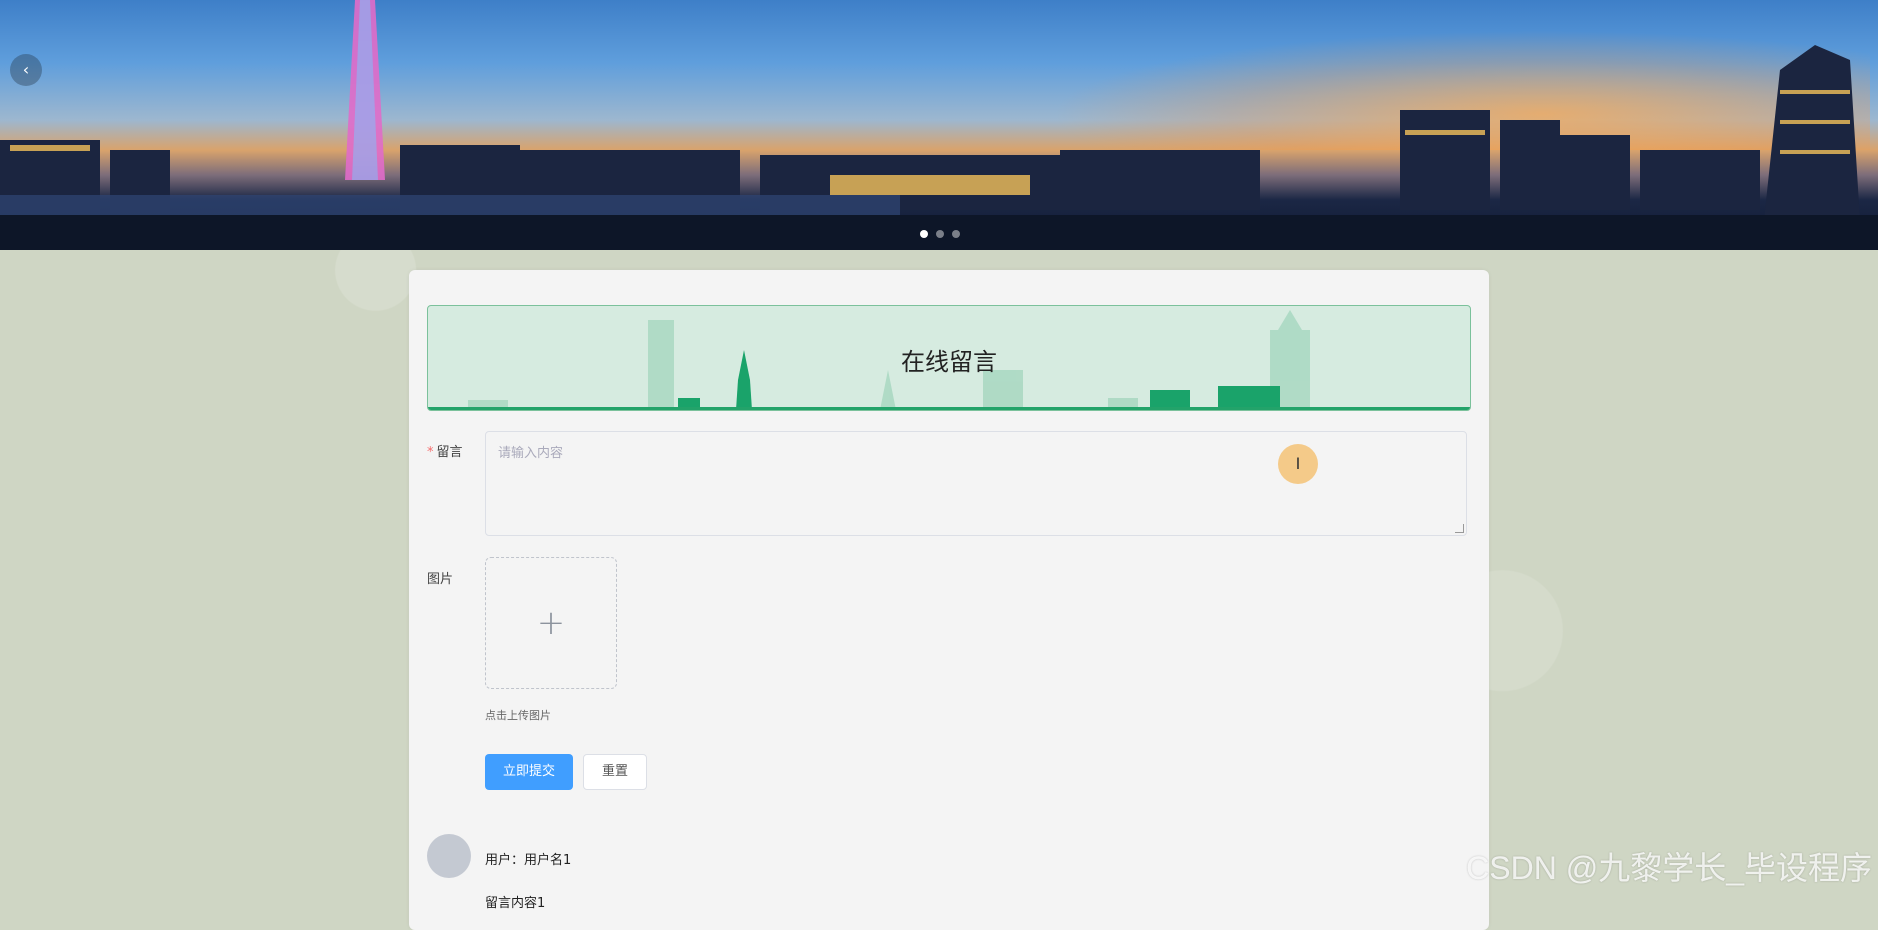 This screenshot has width=1878, height=930. Describe the element at coordinates (440, 579) in the screenshot. I see `image-label: 图片` at that location.